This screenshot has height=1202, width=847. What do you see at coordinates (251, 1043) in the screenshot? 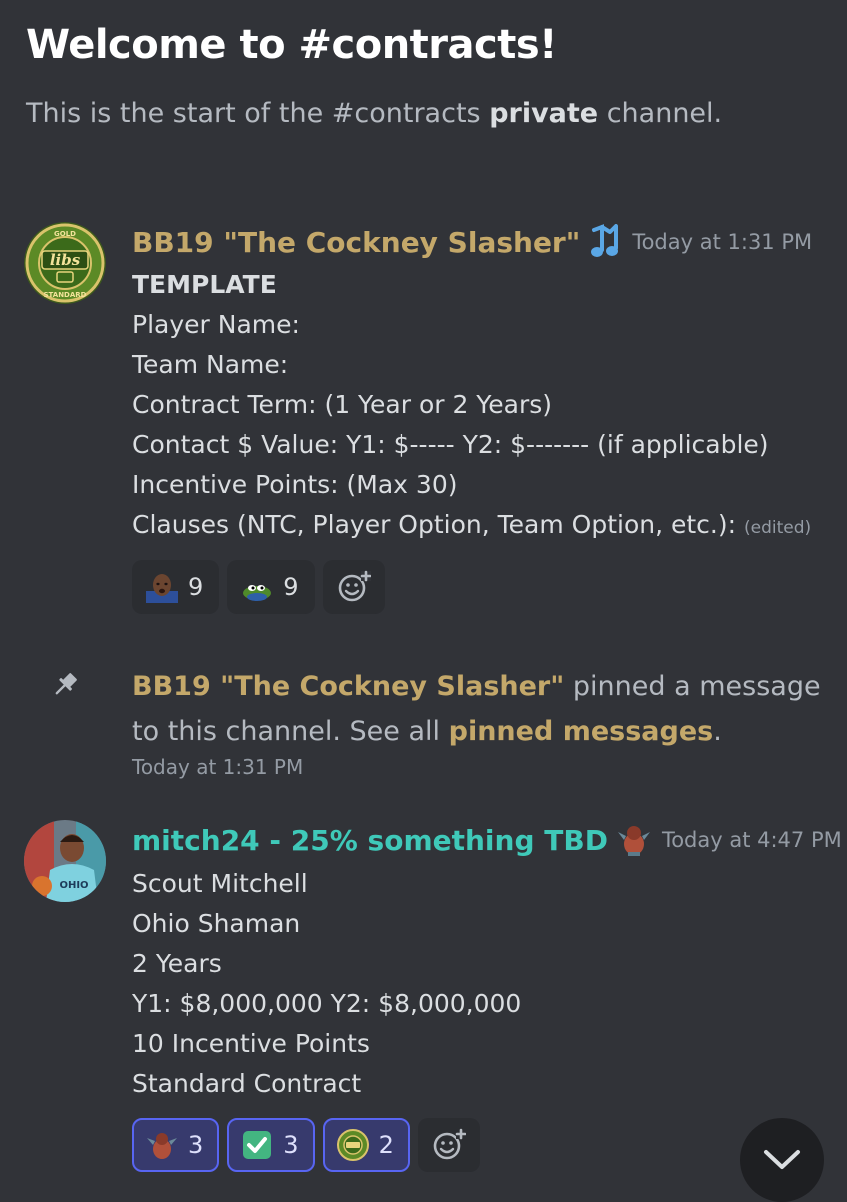
I see `message-line: 10 Incentive Points` at bounding box center [251, 1043].